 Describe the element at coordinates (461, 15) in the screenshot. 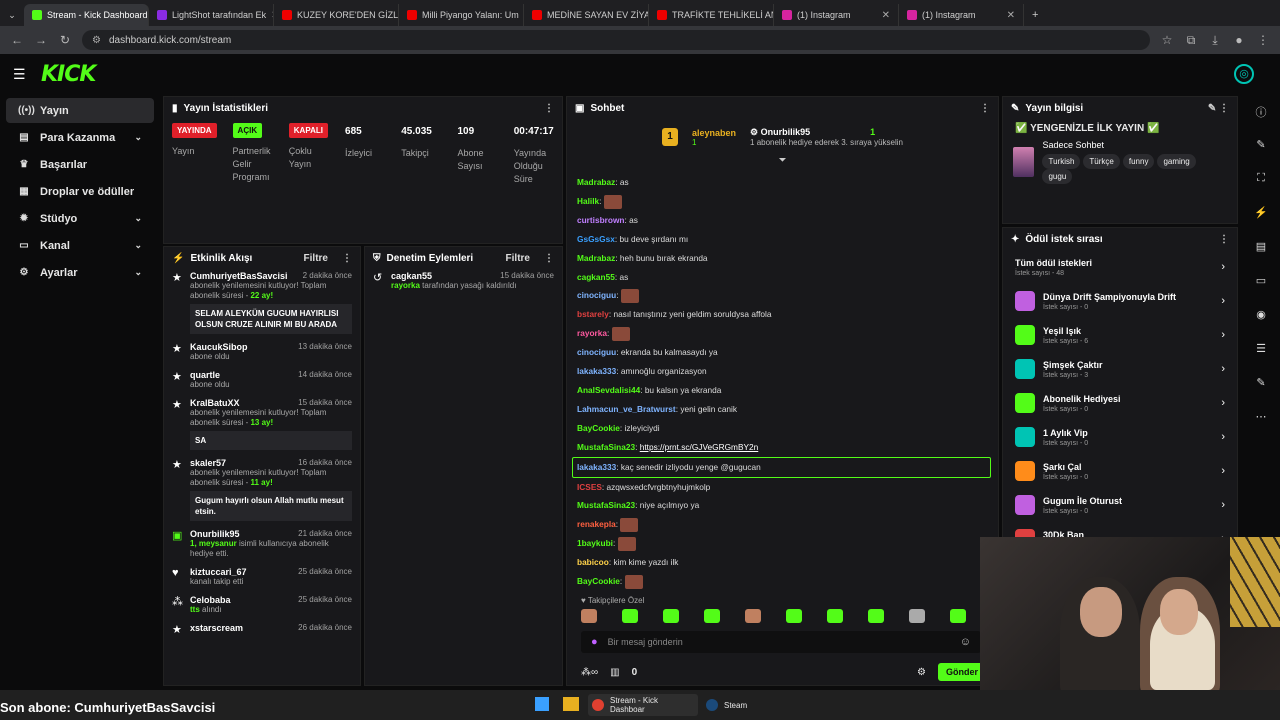

I see `browser-tab: Milli Piyango Yalanı: Um✕` at that location.